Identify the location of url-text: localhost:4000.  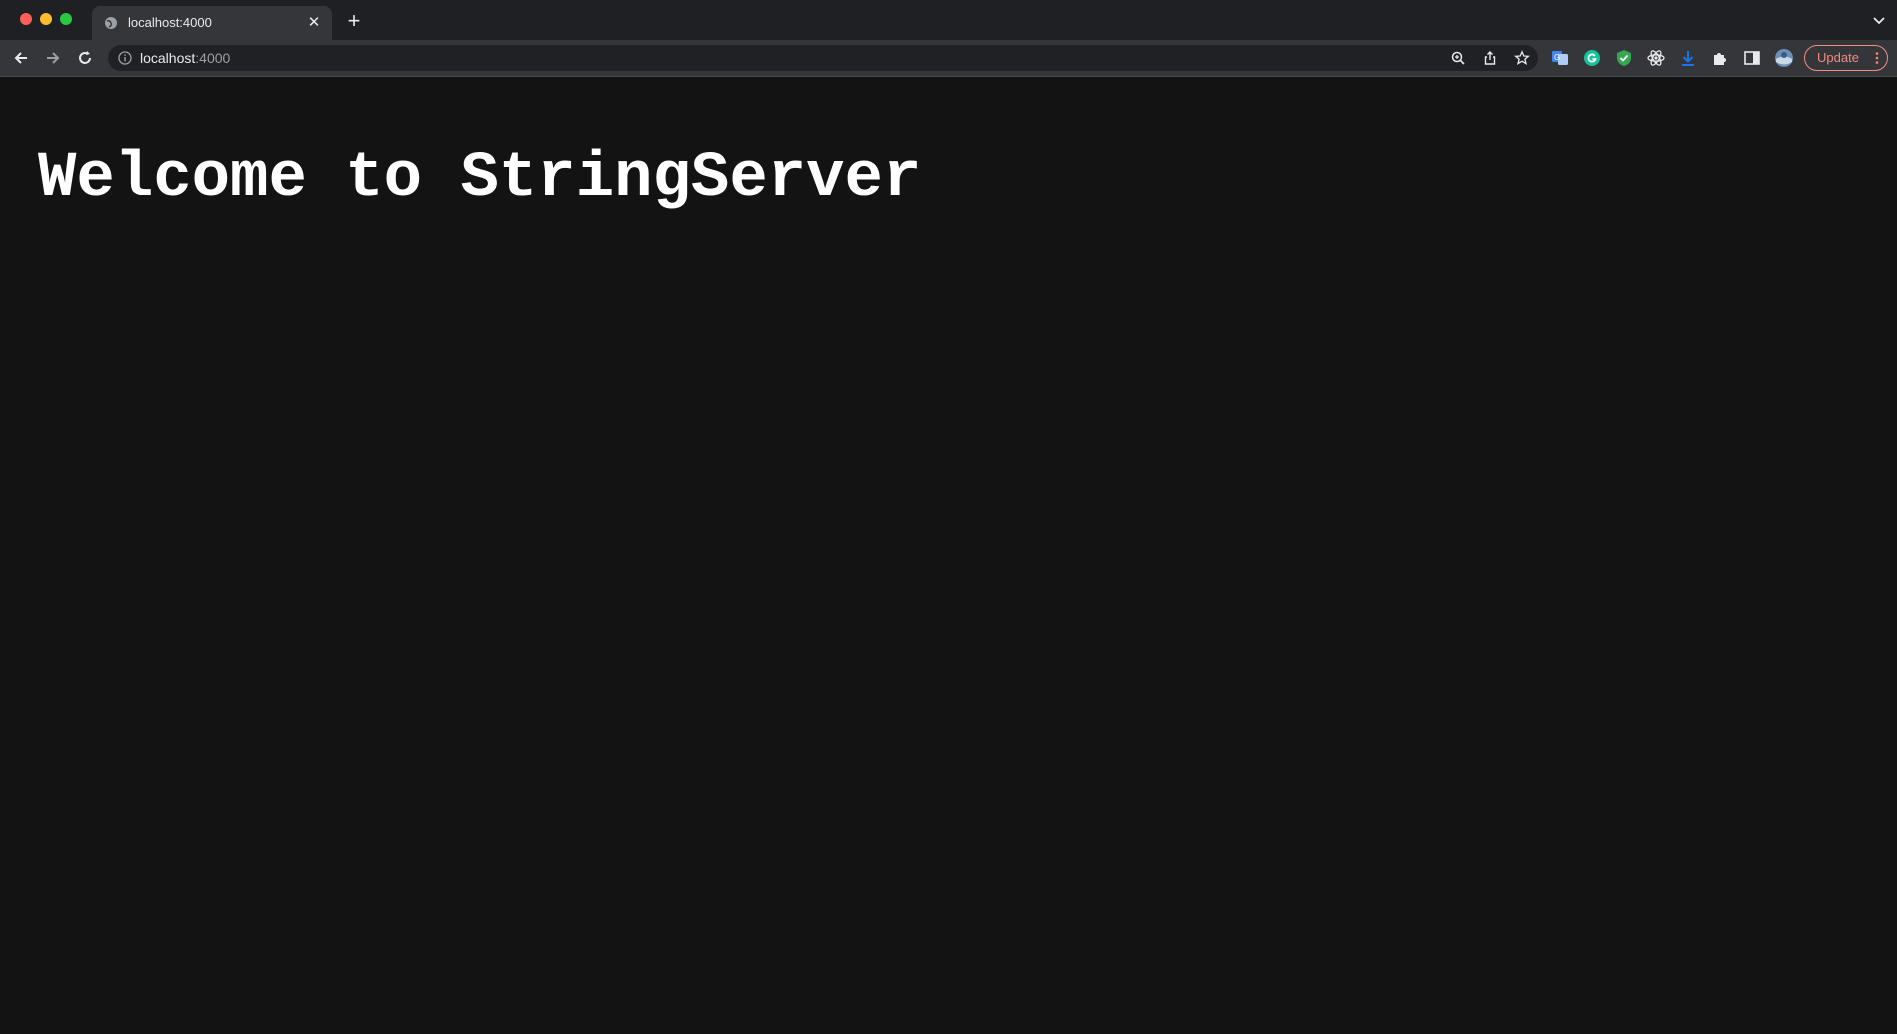
(185, 58).